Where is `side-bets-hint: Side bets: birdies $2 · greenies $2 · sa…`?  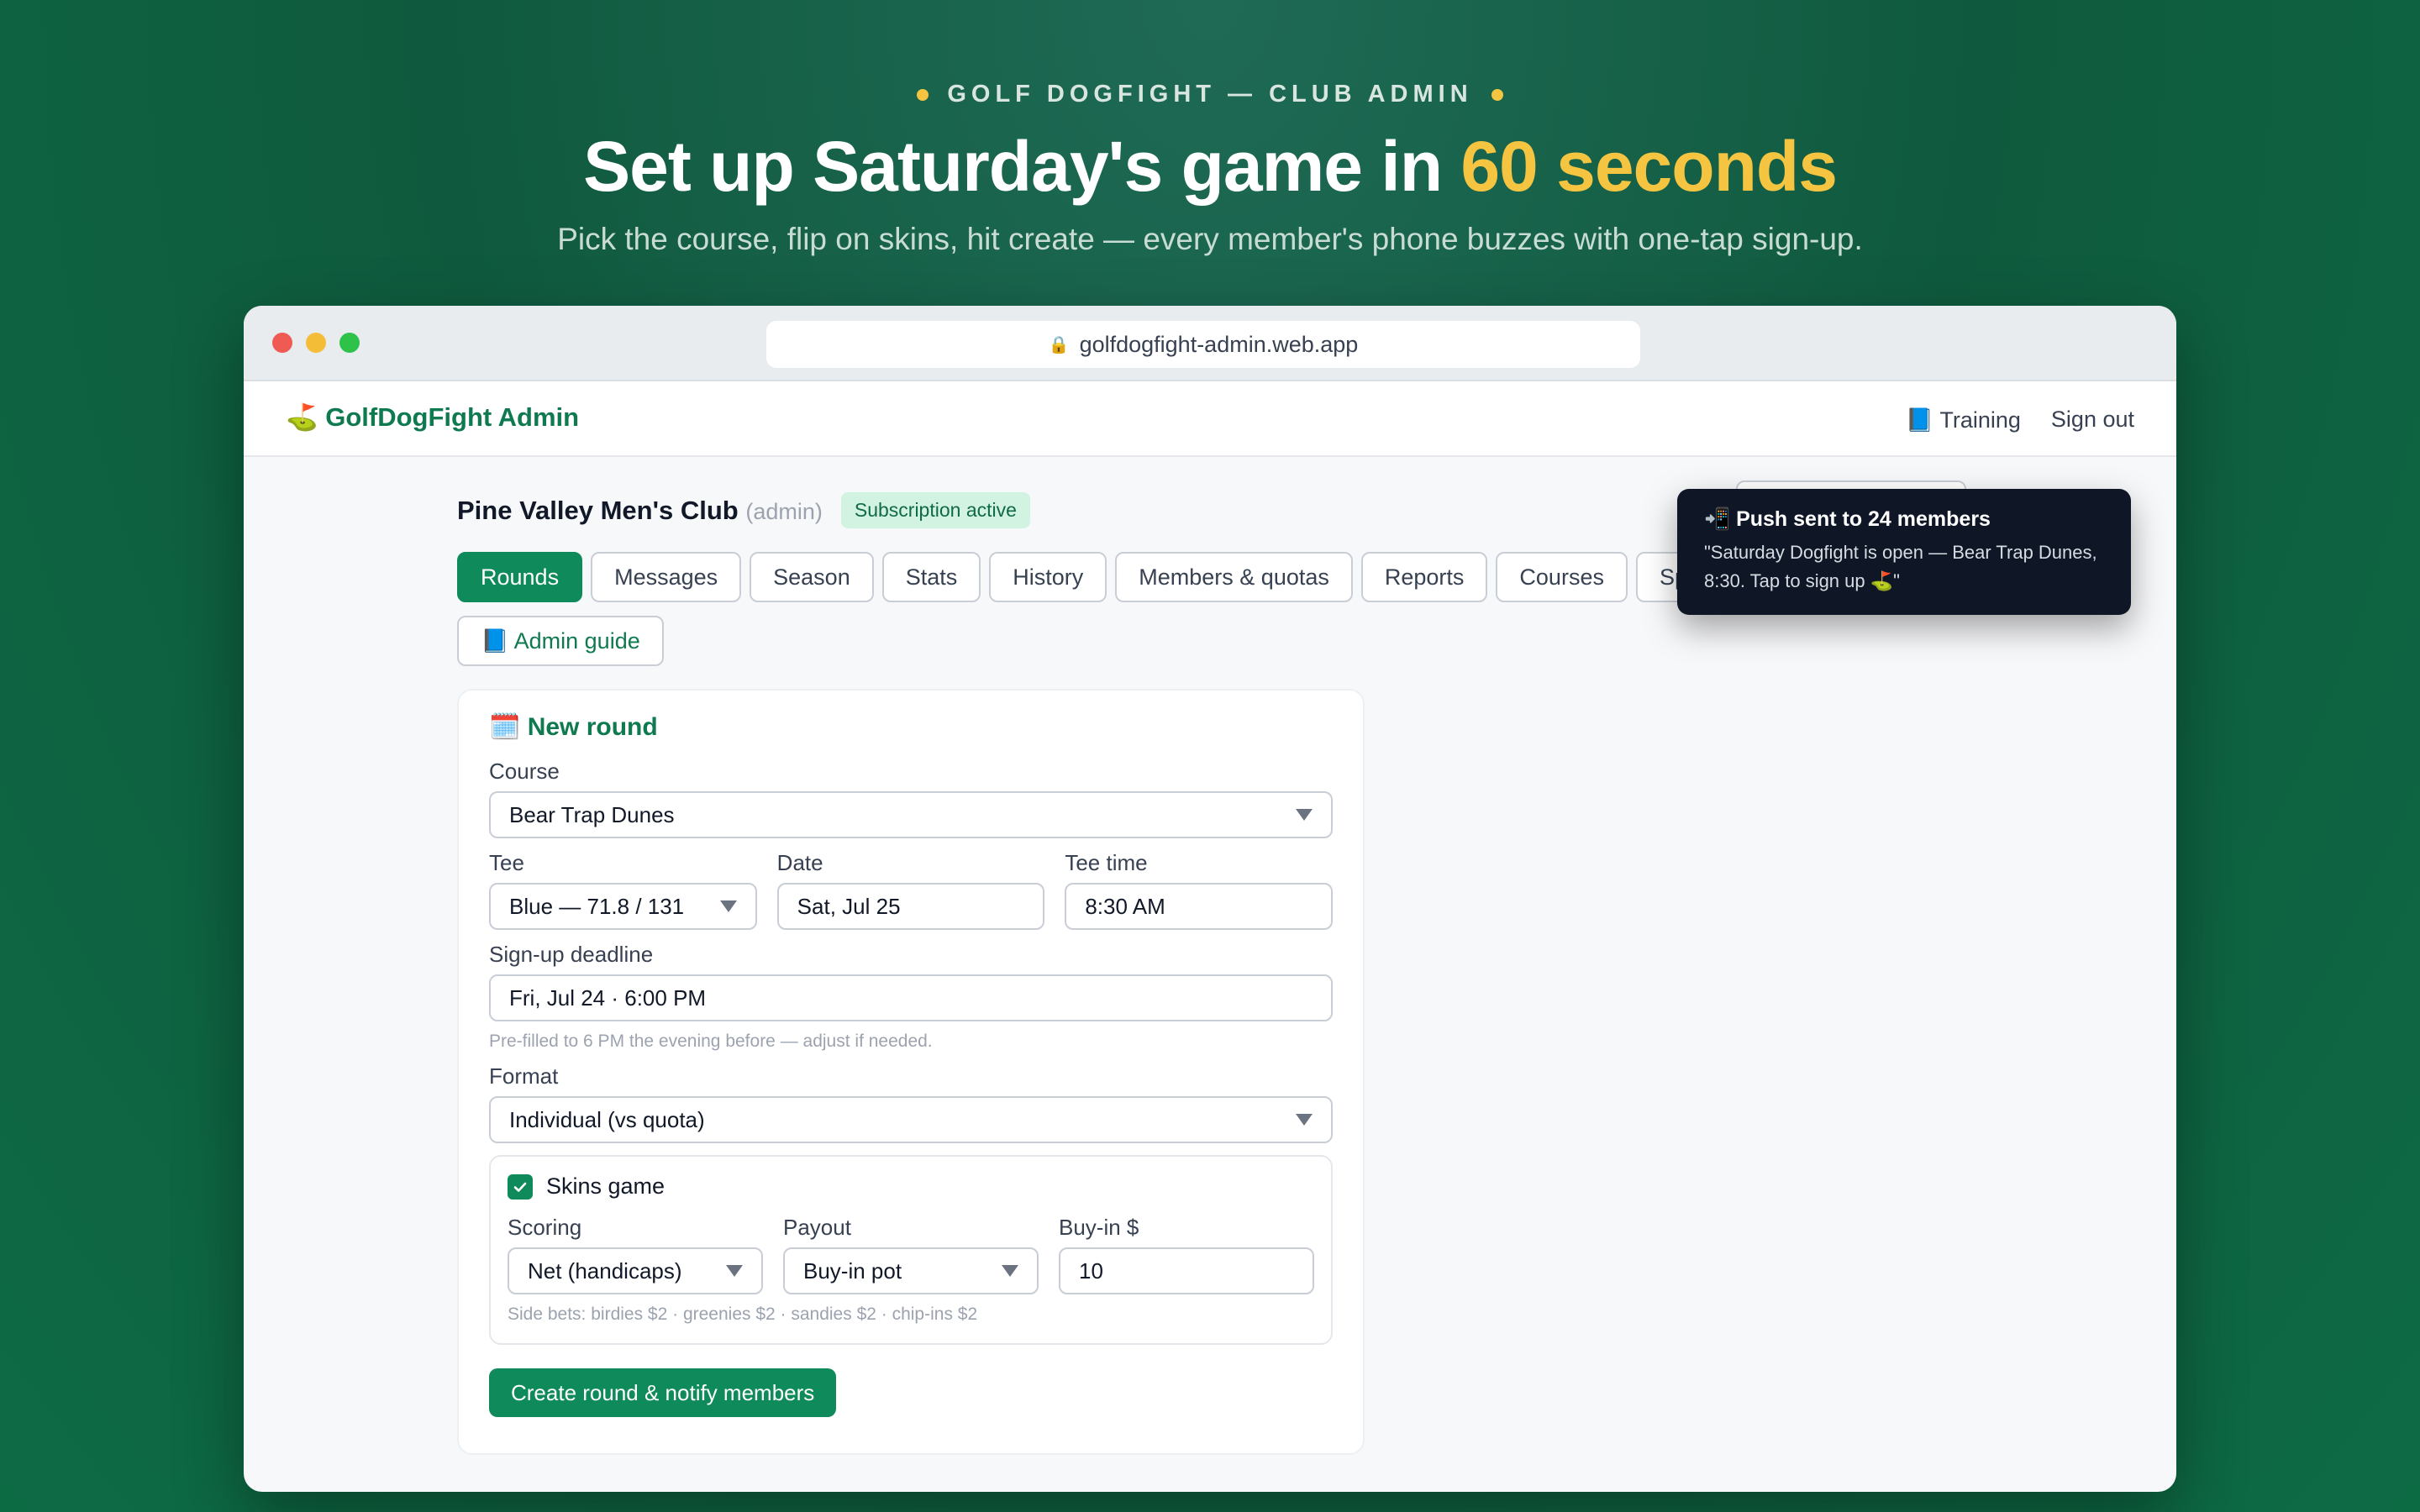 side-bets-hint: Side bets: birdies $2 · greenies $2 · sa… is located at coordinates (743, 1314).